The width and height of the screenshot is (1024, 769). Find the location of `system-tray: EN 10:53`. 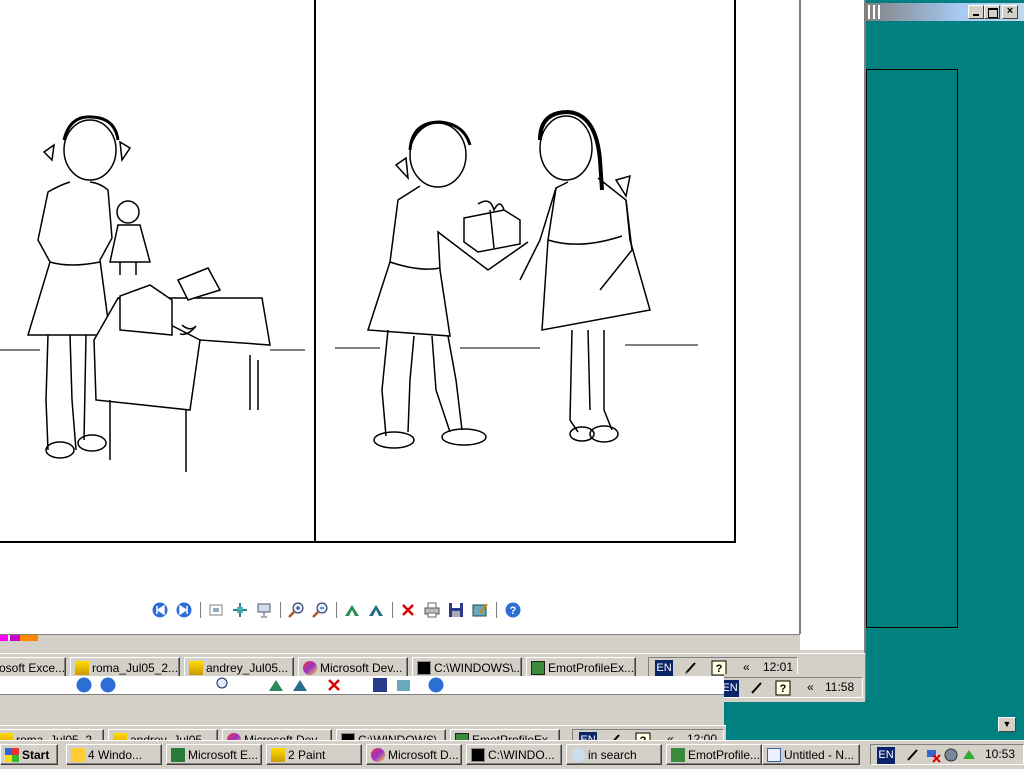

system-tray: EN 10:53 is located at coordinates (947, 754).